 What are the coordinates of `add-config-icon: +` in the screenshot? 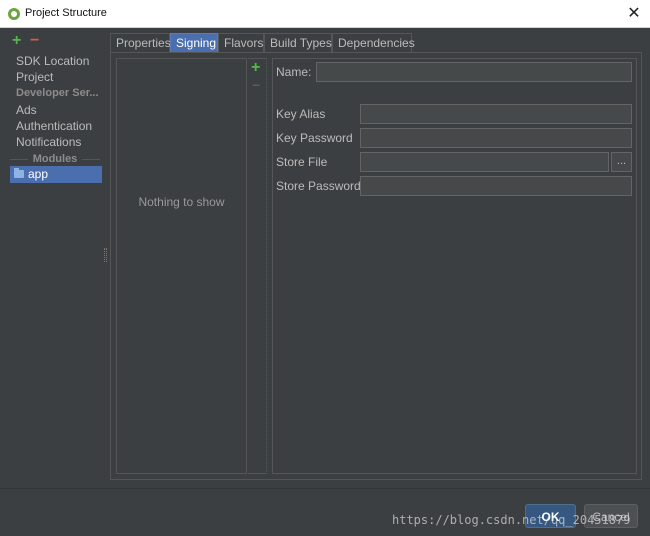 It's located at (255, 68).